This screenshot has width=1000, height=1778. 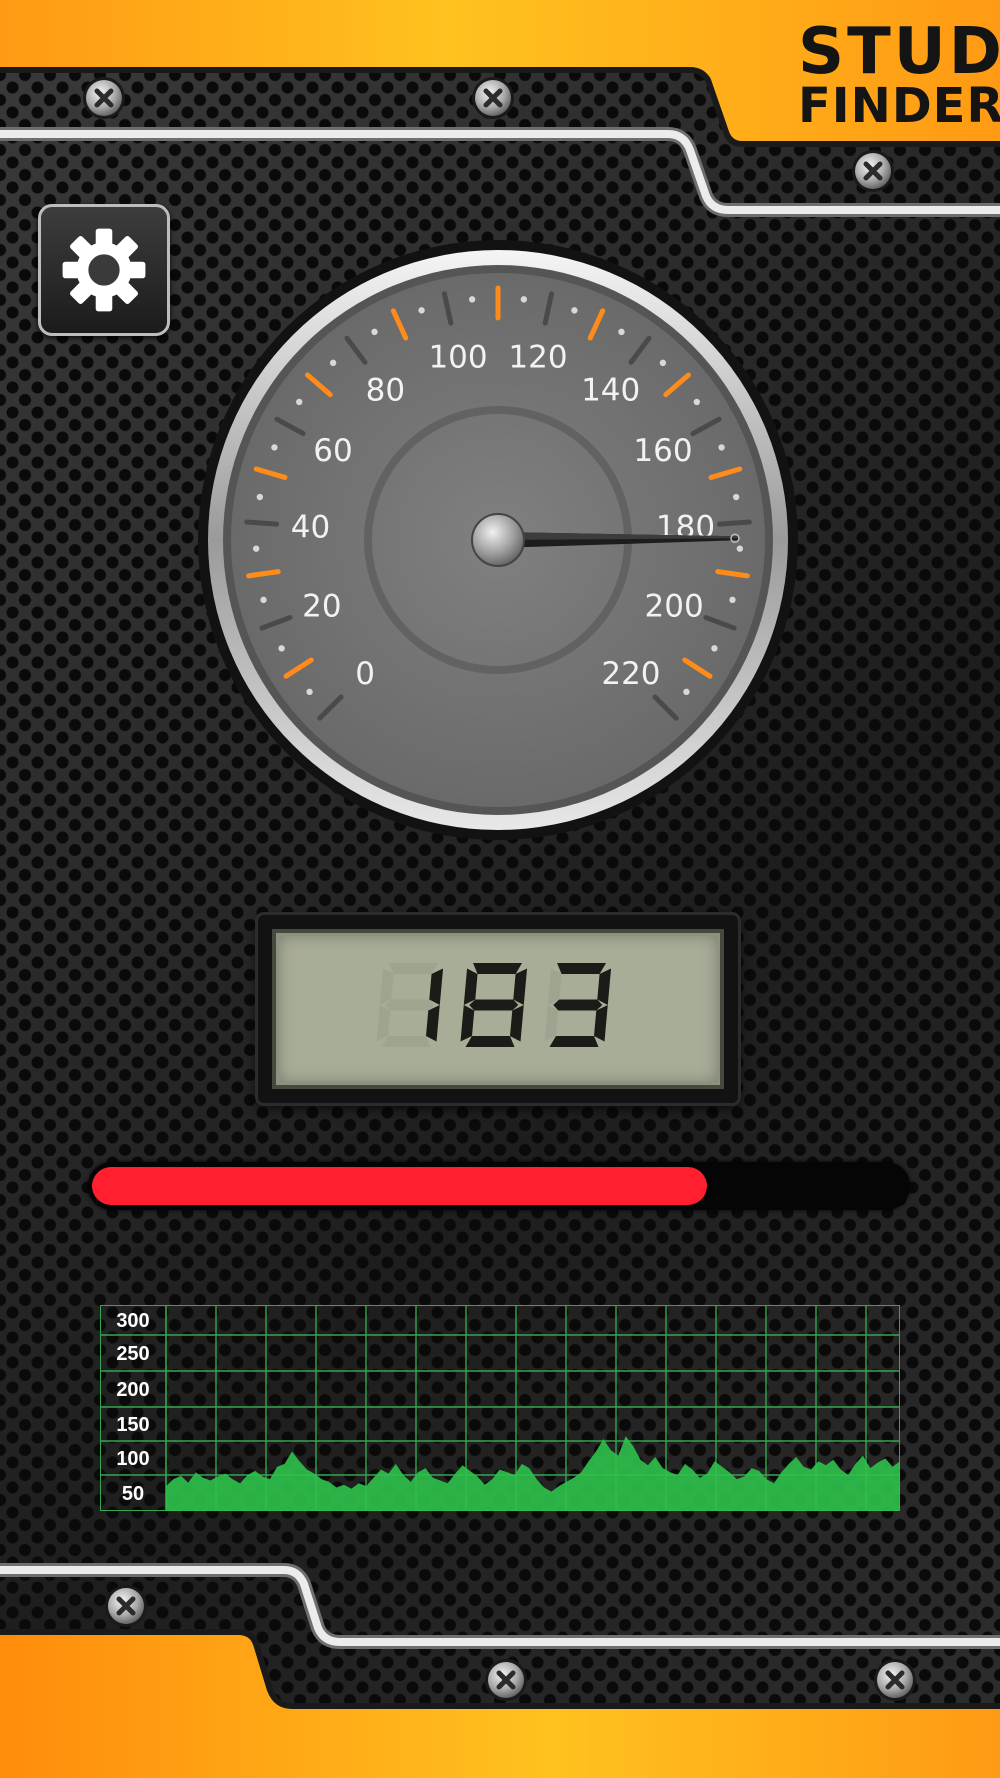 I want to click on gear-icon, so click(x=104, y=270).